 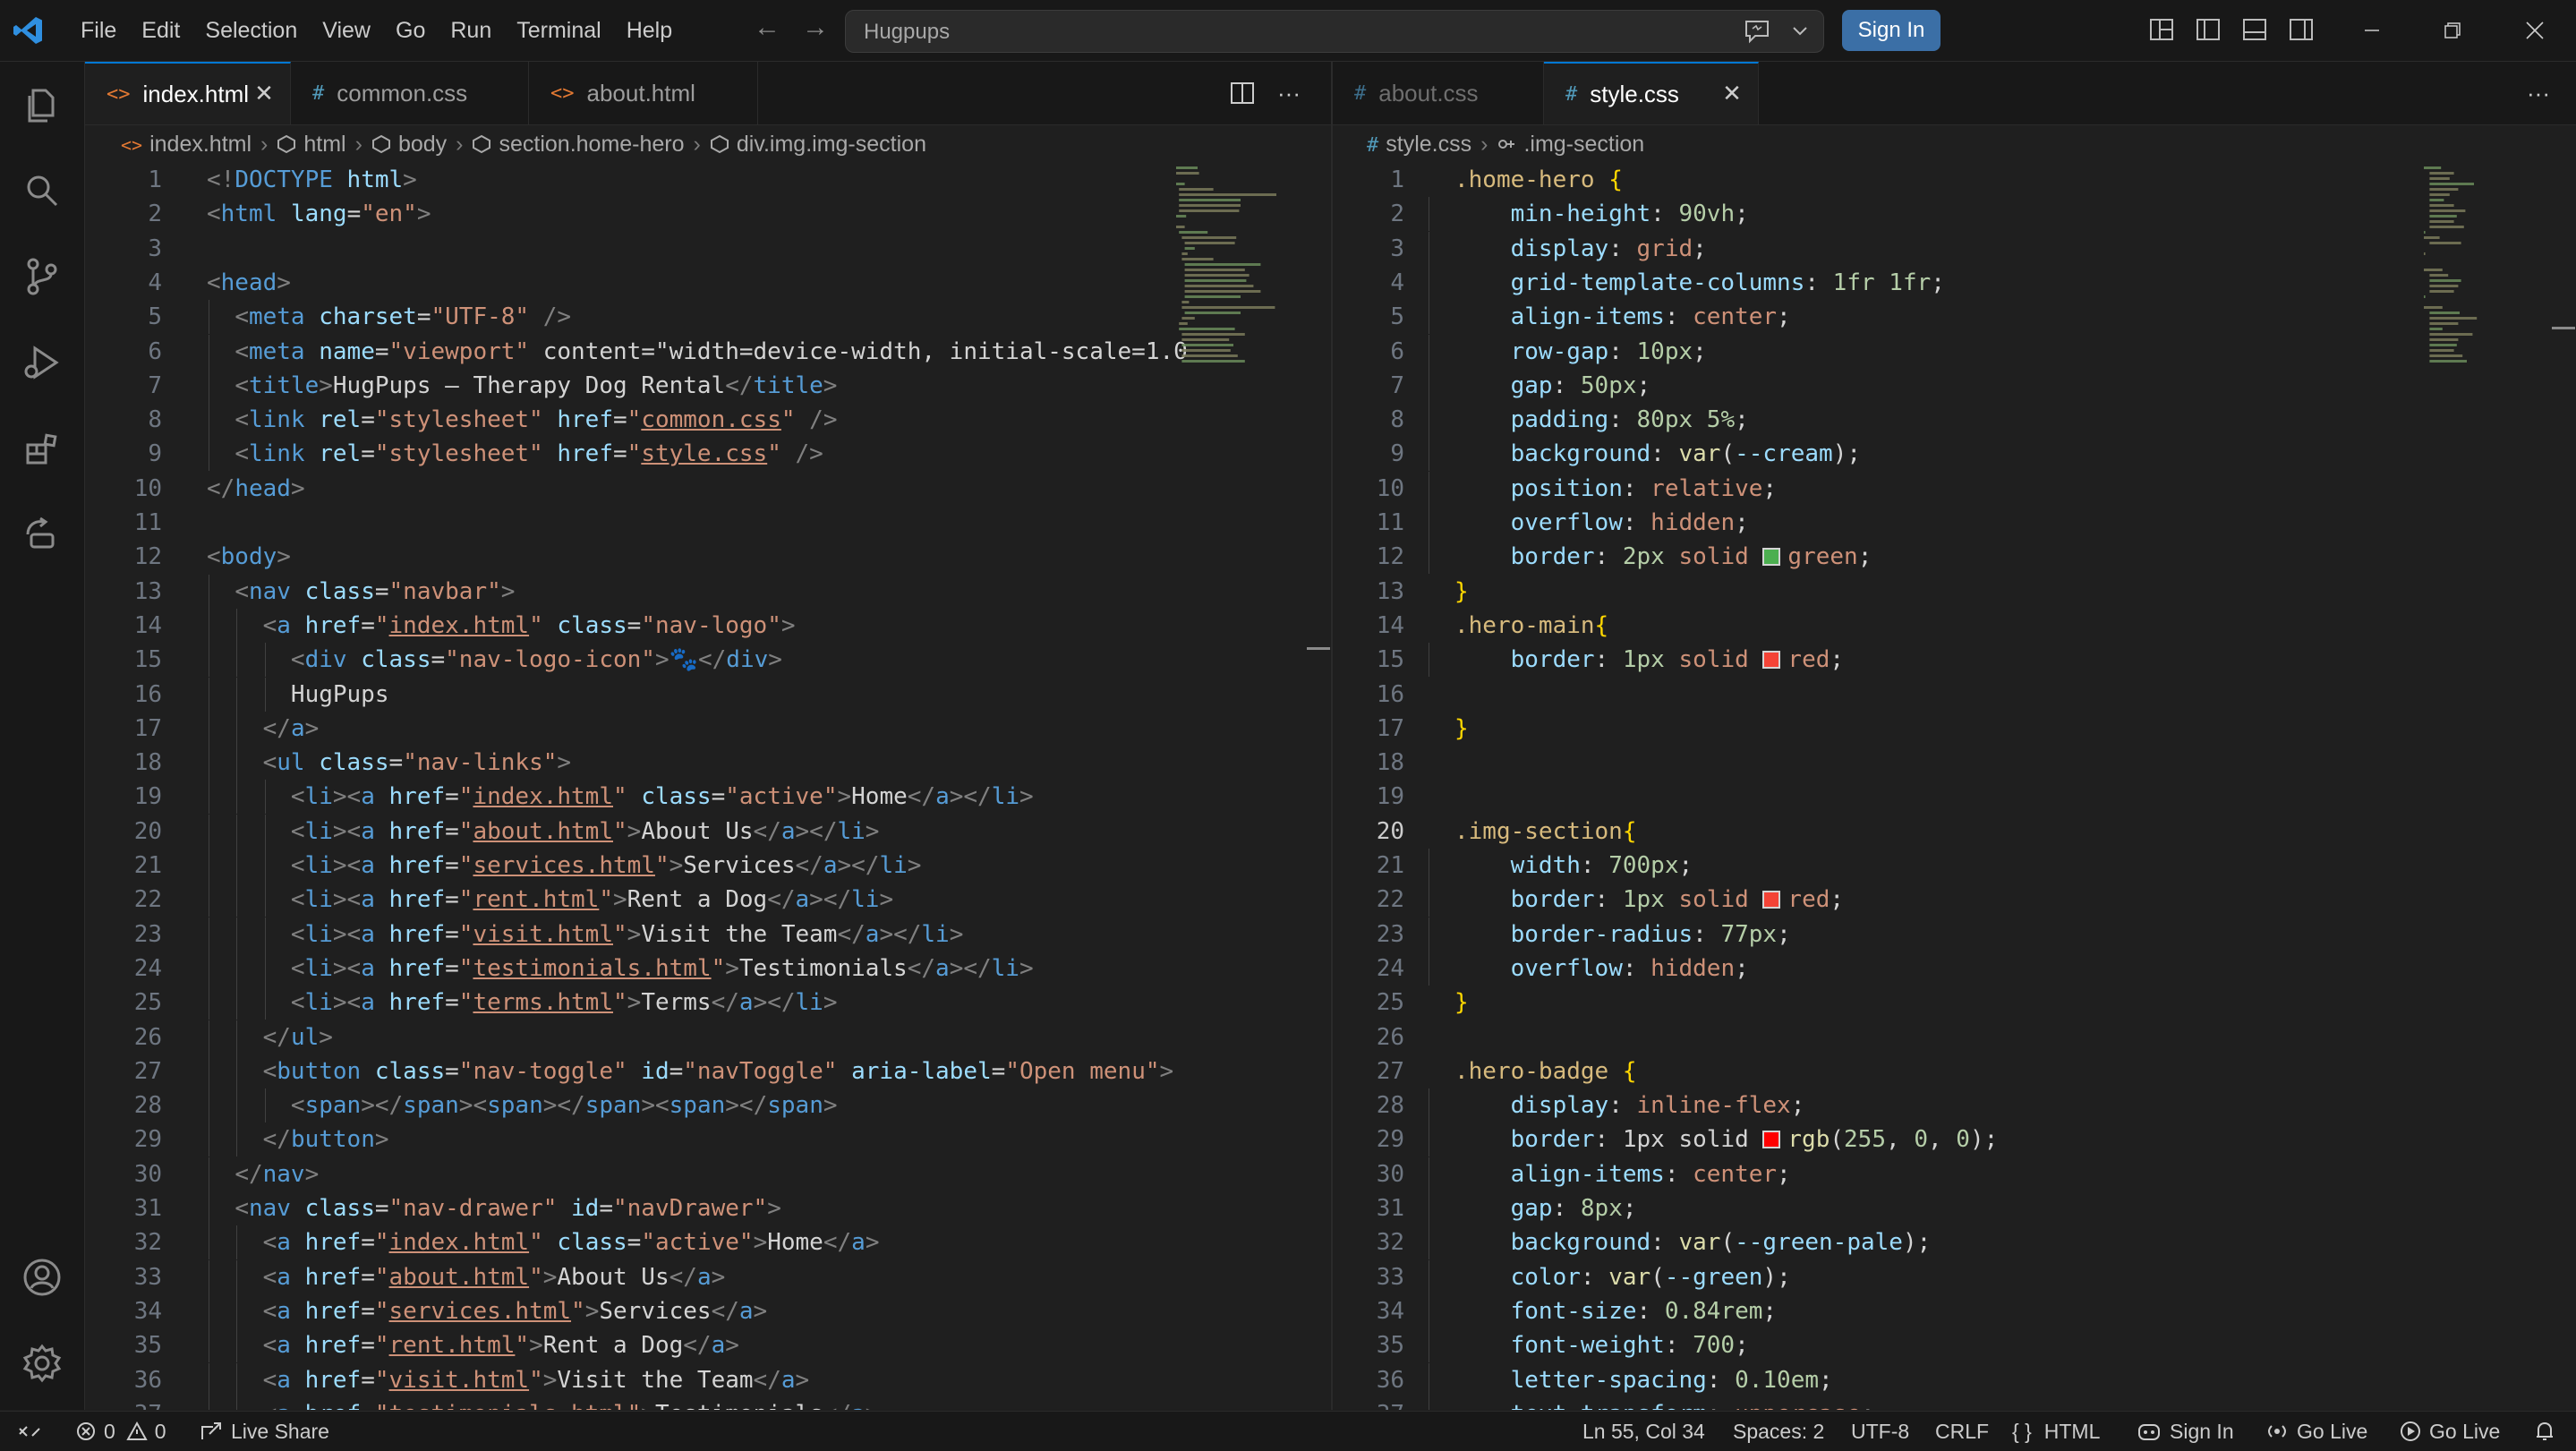 What do you see at coordinates (1318, 649) in the screenshot?
I see `scrollbar-left` at bounding box center [1318, 649].